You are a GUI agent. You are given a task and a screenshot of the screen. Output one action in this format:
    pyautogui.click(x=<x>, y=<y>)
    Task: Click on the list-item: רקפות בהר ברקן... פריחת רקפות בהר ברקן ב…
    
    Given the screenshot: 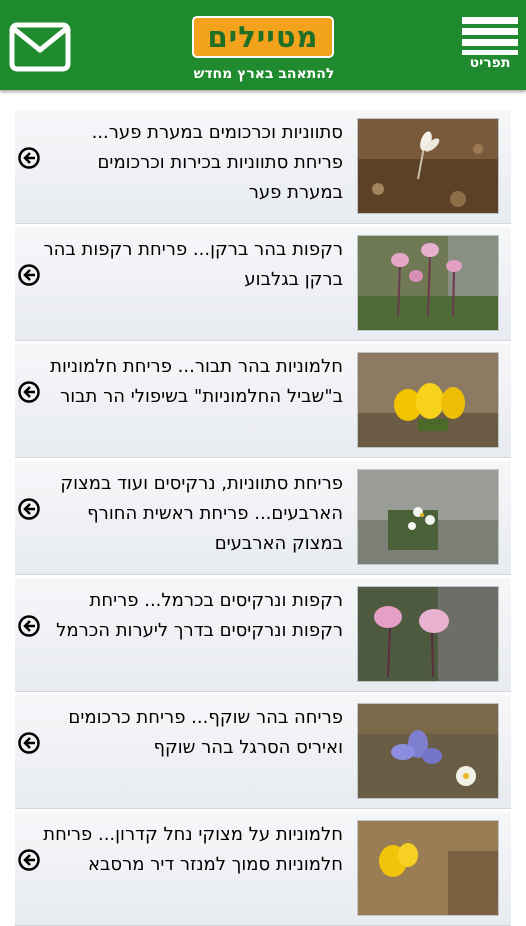 What is the action you would take?
    pyautogui.click(x=263, y=284)
    